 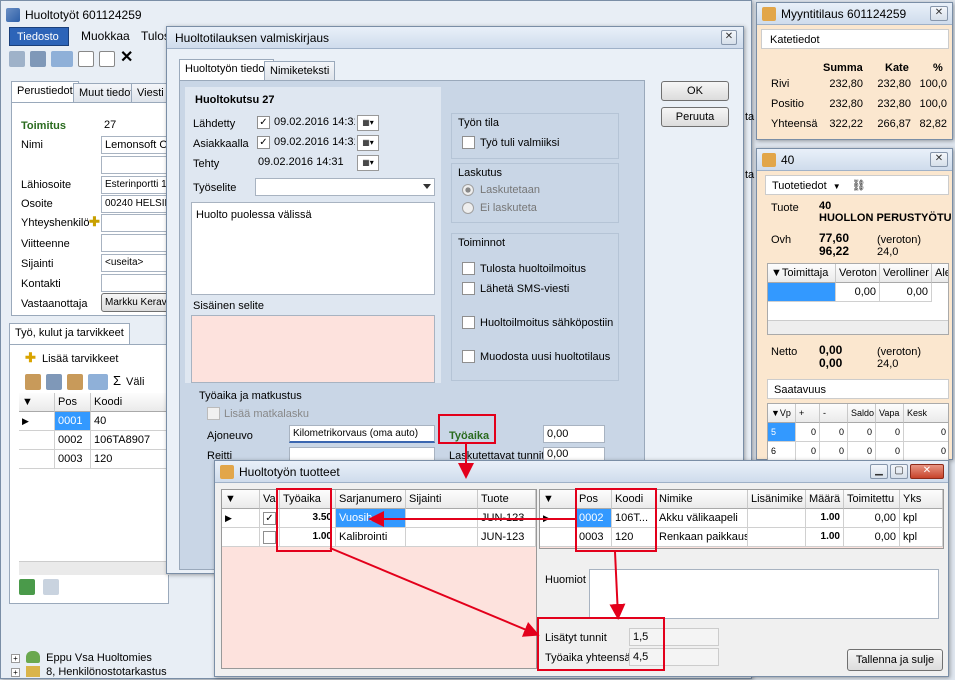 What do you see at coordinates (150, 93) in the screenshot?
I see `tab-viesti: Viesti` at bounding box center [150, 93].